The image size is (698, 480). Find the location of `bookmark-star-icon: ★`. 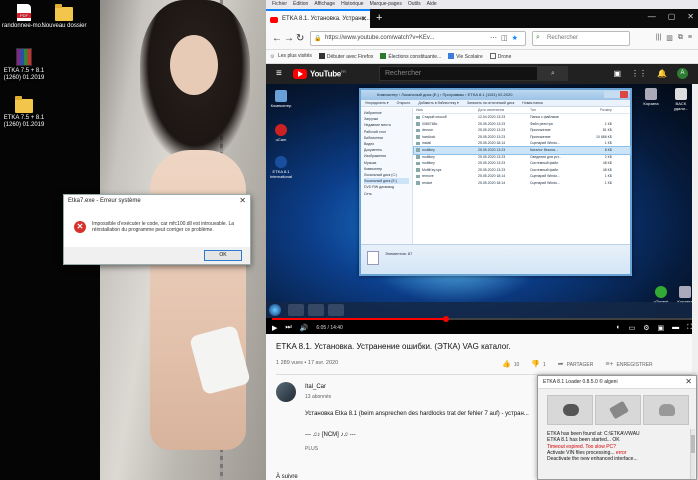

bookmark-star-icon: ★ is located at coordinates (515, 38).